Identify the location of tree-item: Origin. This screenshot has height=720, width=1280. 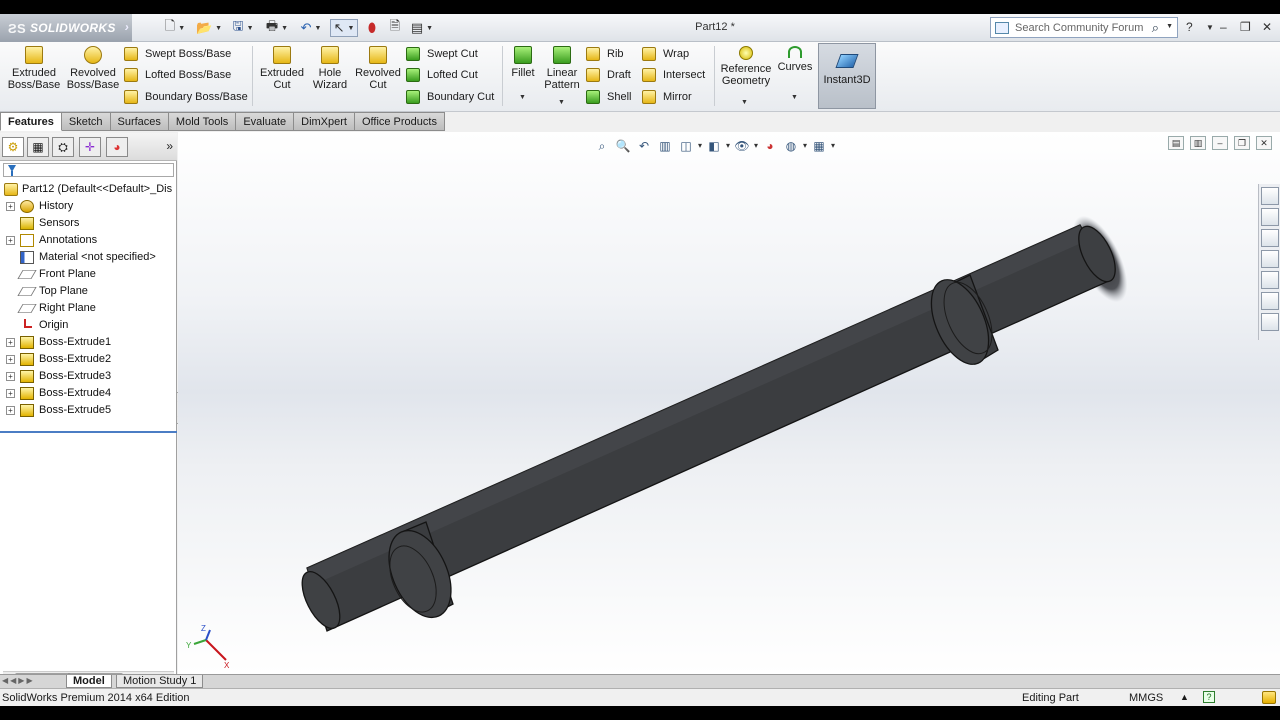
(88, 325).